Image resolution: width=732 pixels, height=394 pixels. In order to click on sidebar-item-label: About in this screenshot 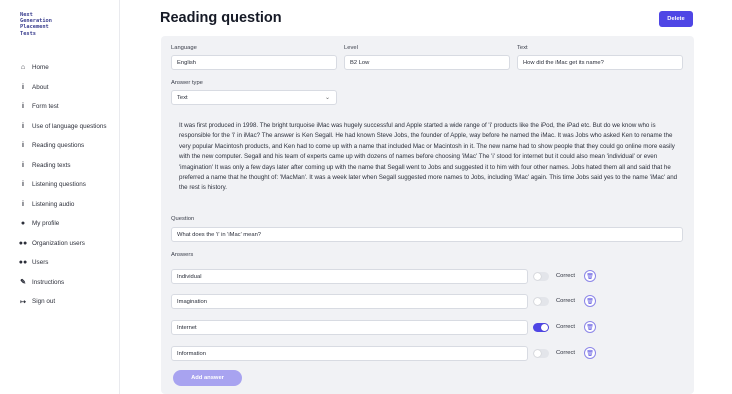, I will do `click(40, 87)`.